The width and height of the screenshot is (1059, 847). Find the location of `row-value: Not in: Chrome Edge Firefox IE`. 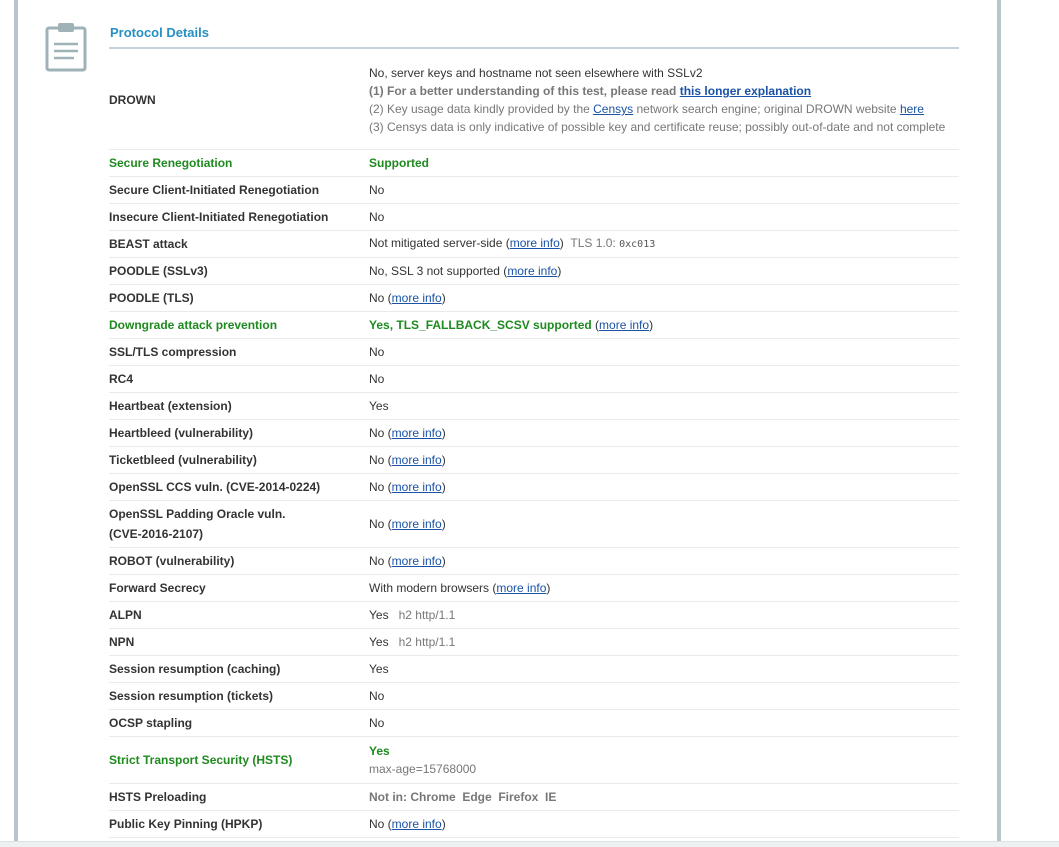

row-value: Not in: Chrome Edge Firefox IE is located at coordinates (463, 797).